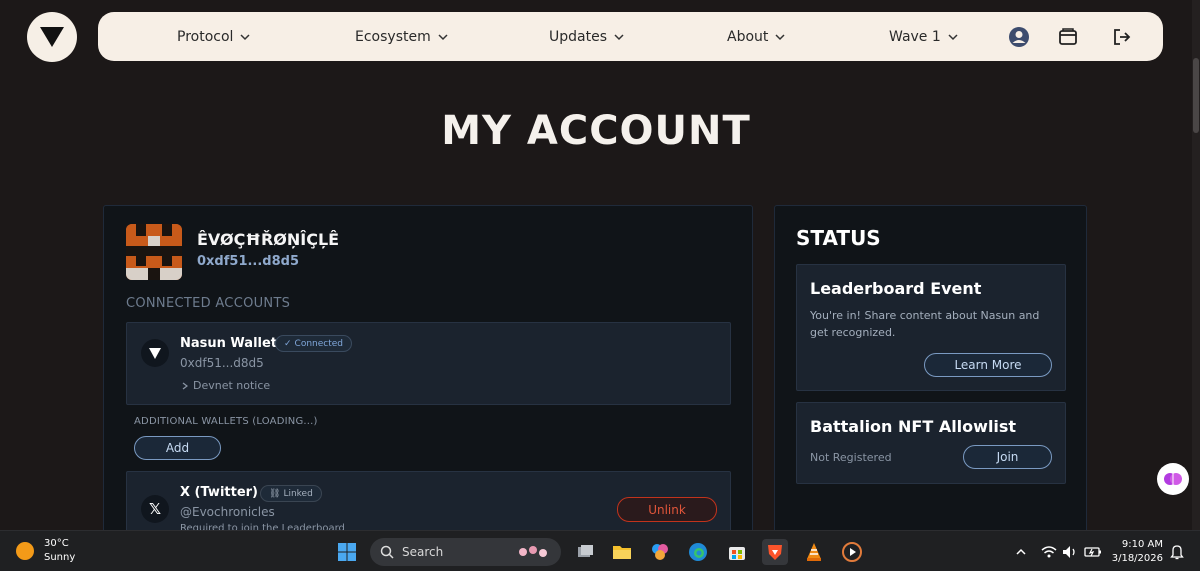 This screenshot has width=1200, height=571. What do you see at coordinates (319, 343) in the screenshot?
I see `connected-badge-label: Connected` at bounding box center [319, 343].